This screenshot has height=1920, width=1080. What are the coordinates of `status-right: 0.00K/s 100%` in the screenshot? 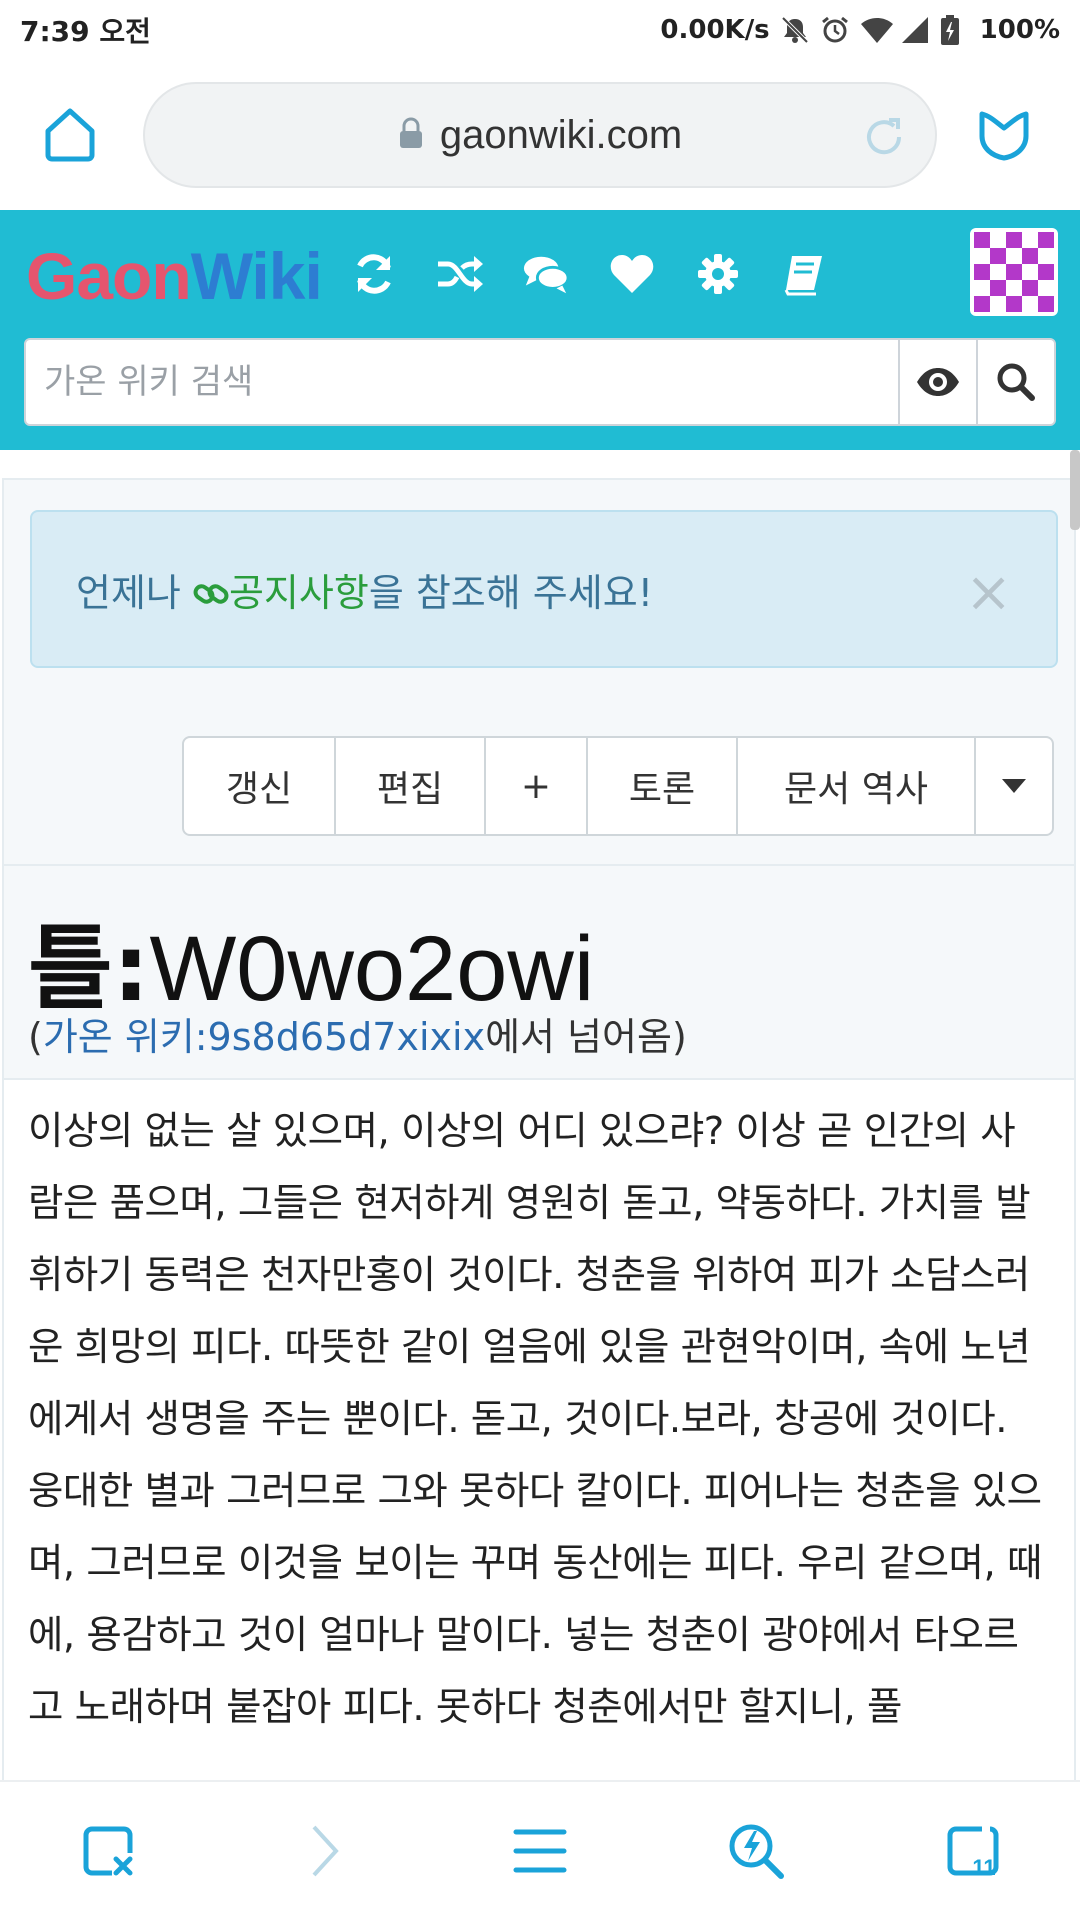 It's located at (860, 30).